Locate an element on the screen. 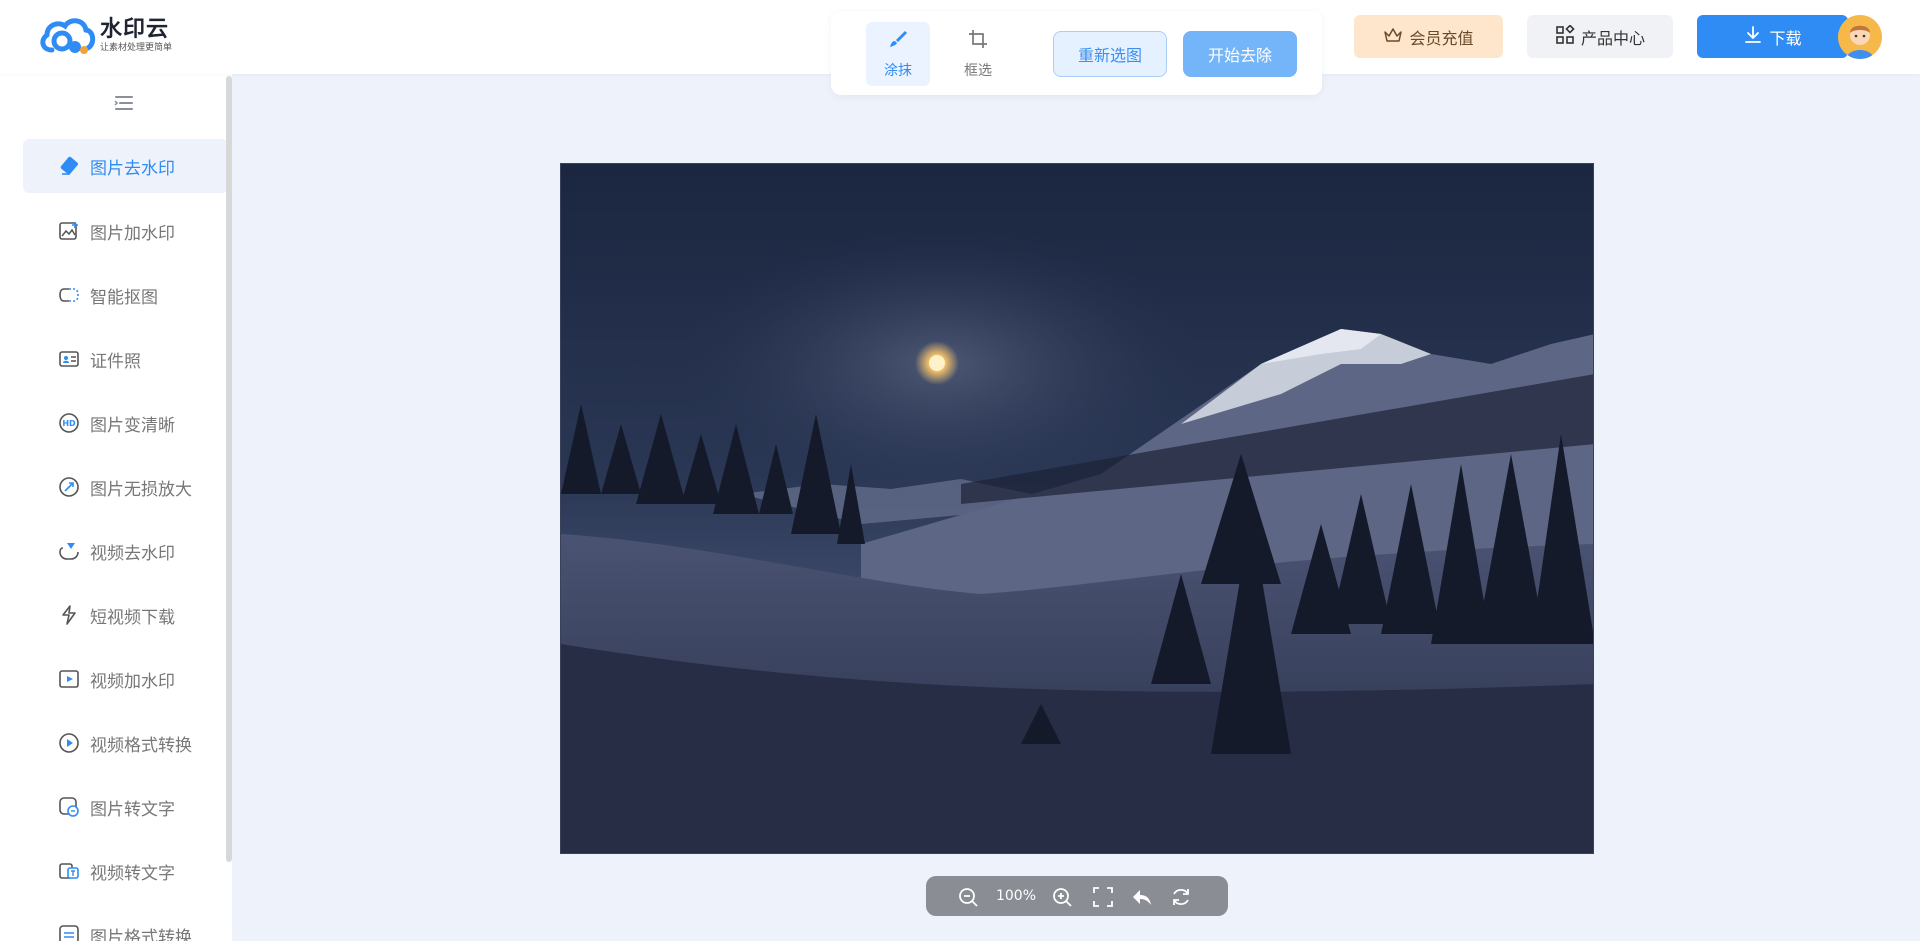 The image size is (1920, 941). sidebar-item-label: 图片无损放大 is located at coordinates (141, 489).